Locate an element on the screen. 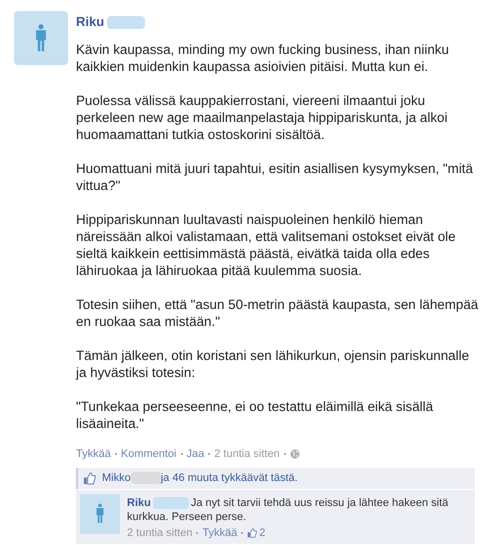  like-link: Tykkää is located at coordinates (220, 533).